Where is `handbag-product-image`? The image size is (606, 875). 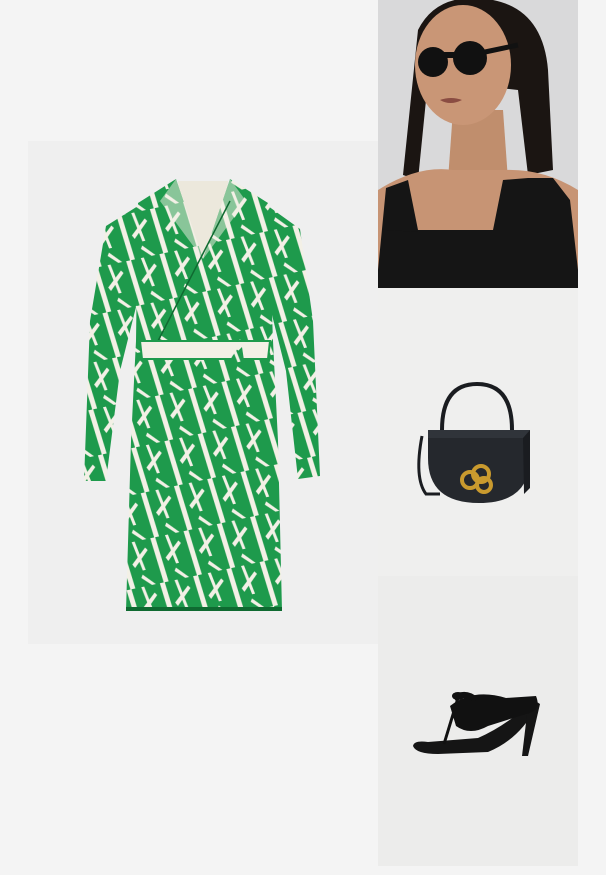 handbag-product-image is located at coordinates (478, 432).